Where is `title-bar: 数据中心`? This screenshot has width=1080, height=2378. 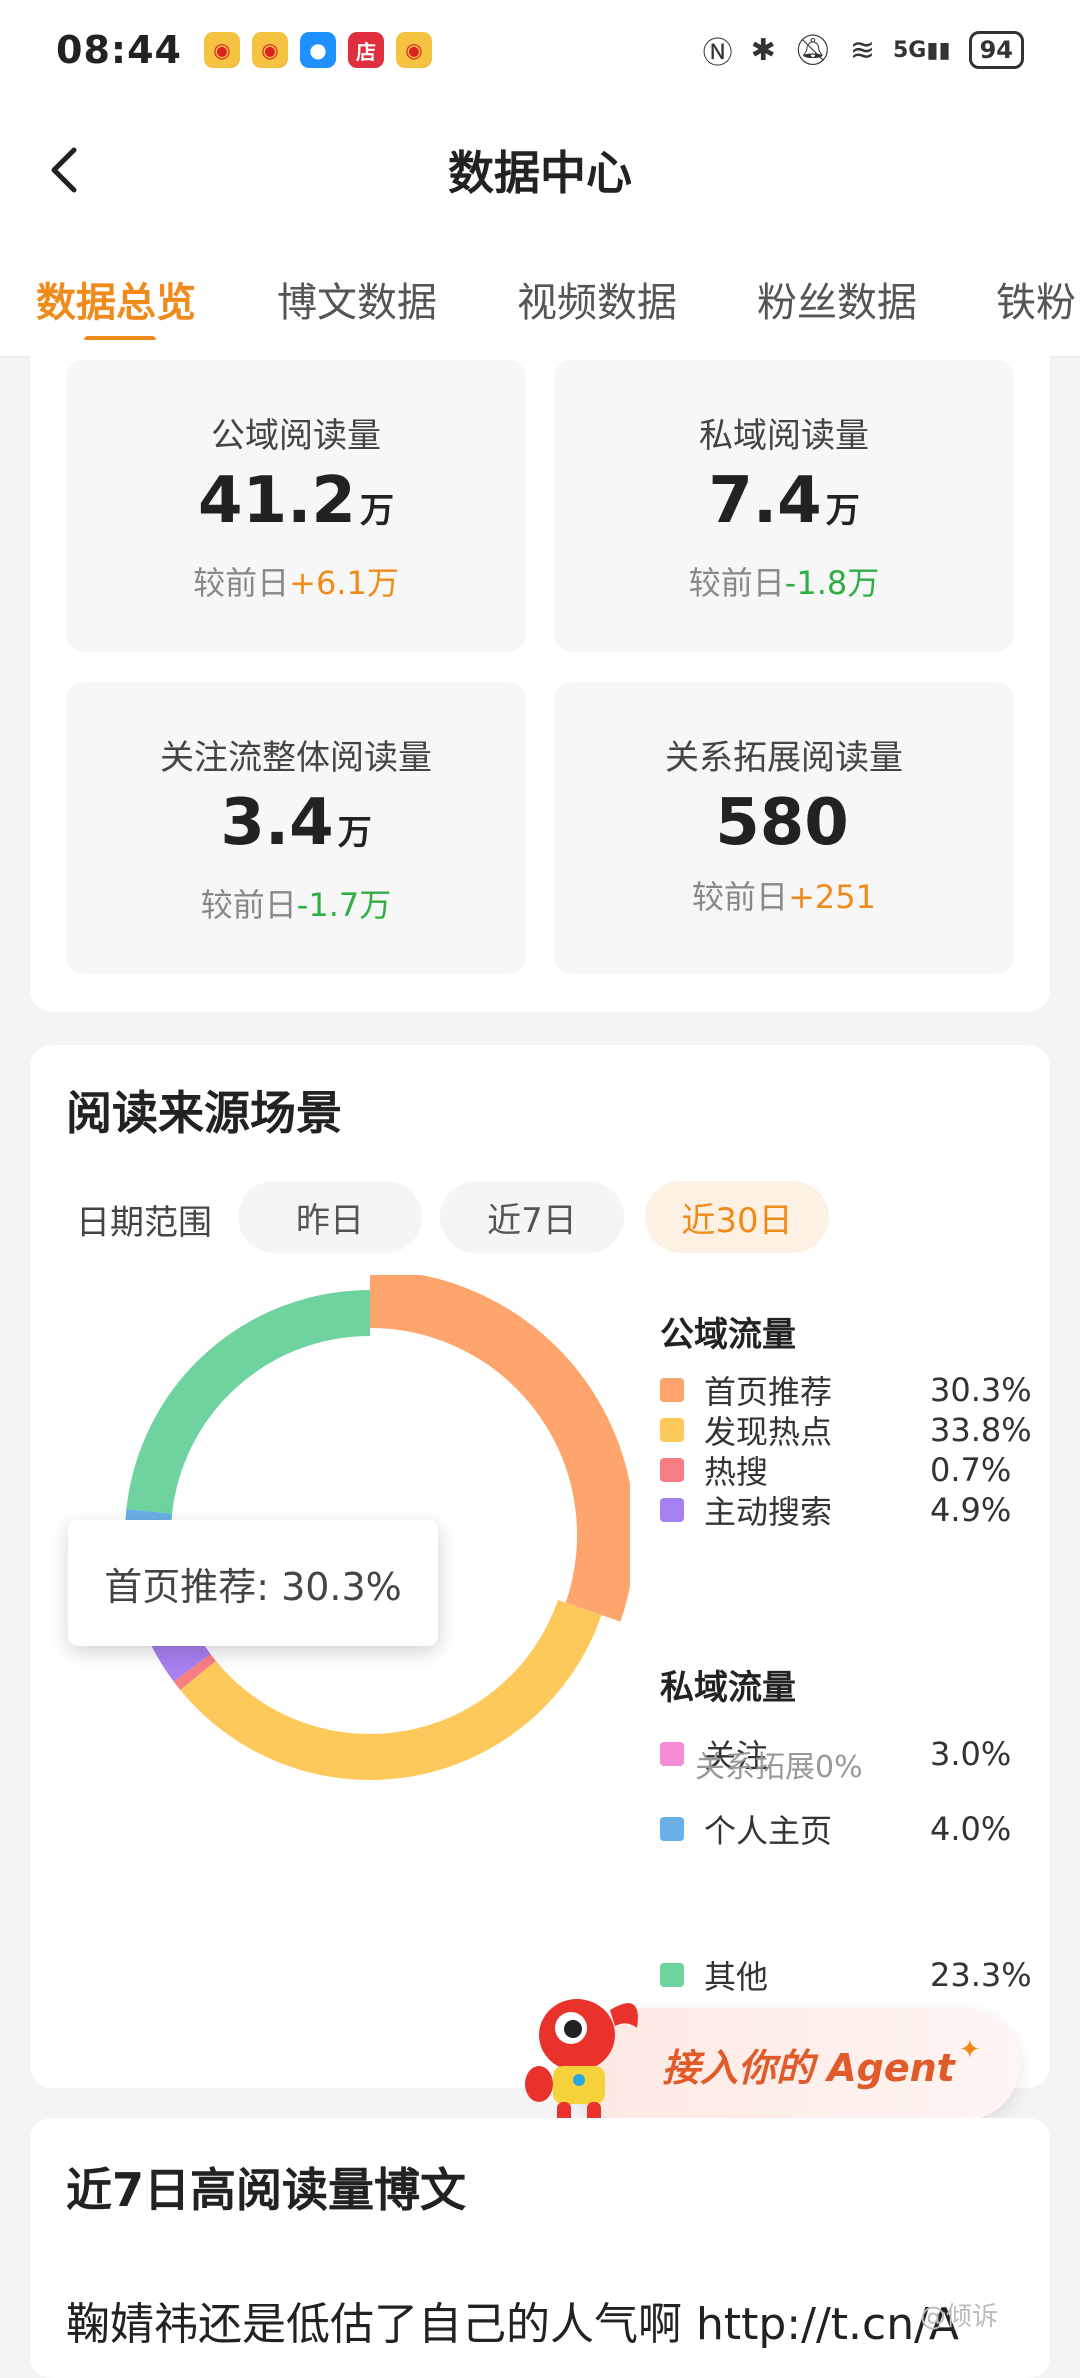
title-bar: 数据中心 is located at coordinates (540, 170).